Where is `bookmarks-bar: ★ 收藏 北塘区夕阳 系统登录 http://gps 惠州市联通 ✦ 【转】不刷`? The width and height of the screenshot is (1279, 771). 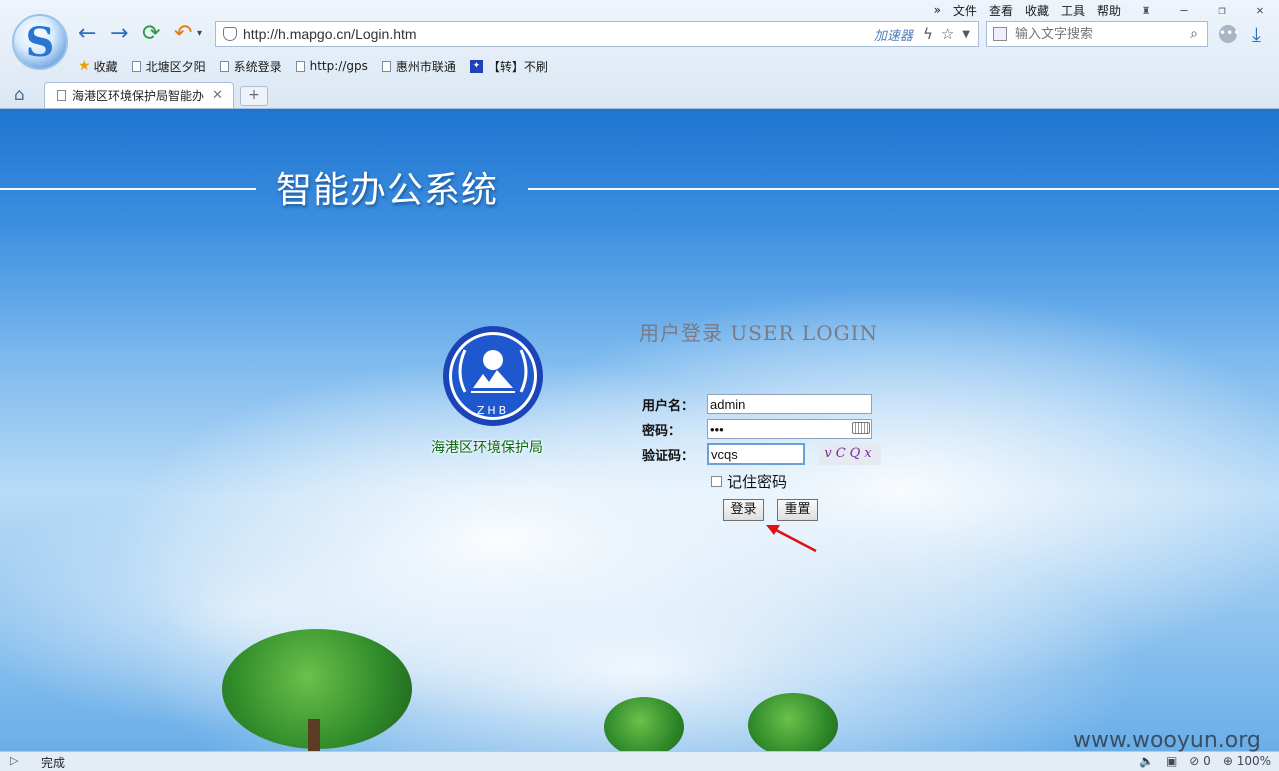
bookmarks-bar: ★ 收藏 北塘区夕阳 系统登录 http://gps 惠州市联通 ✦ 【转】不刷 is located at coordinates (320, 66).